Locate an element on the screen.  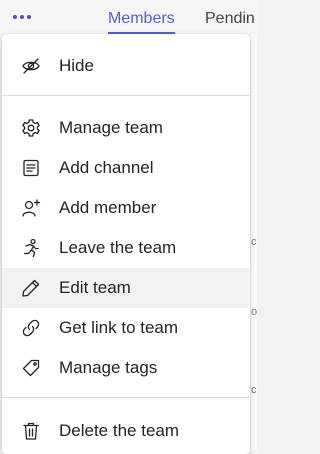
menu-item-manage-team: Manage team is located at coordinates (126, 128).